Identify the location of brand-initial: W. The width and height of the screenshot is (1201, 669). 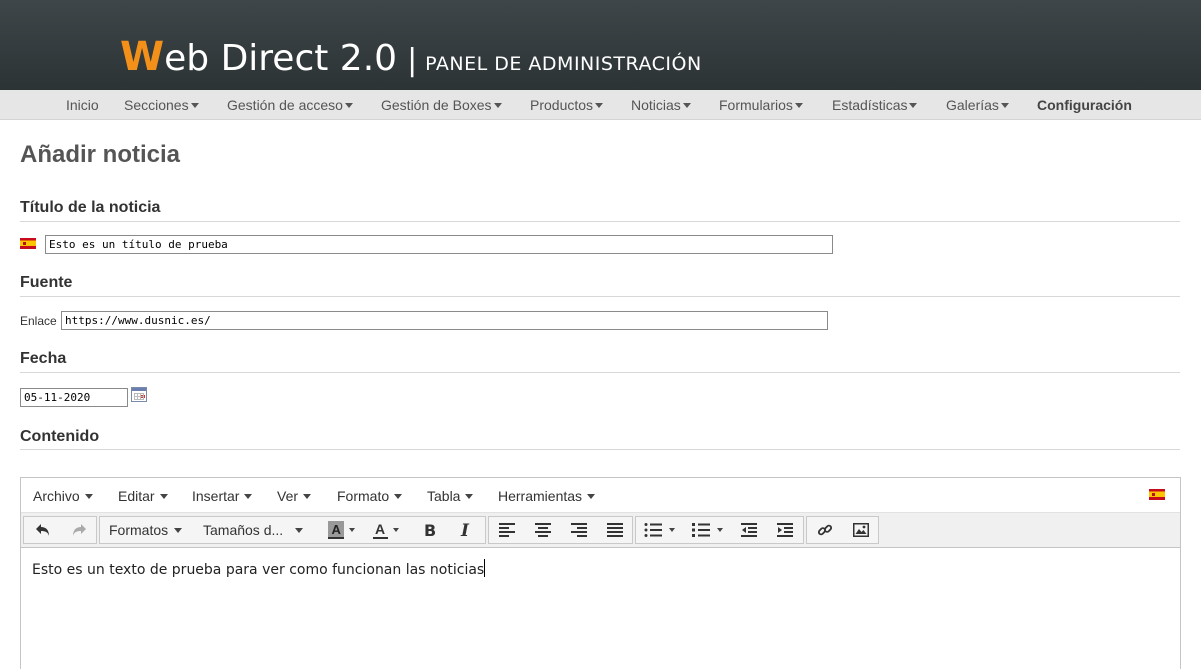
(142, 57).